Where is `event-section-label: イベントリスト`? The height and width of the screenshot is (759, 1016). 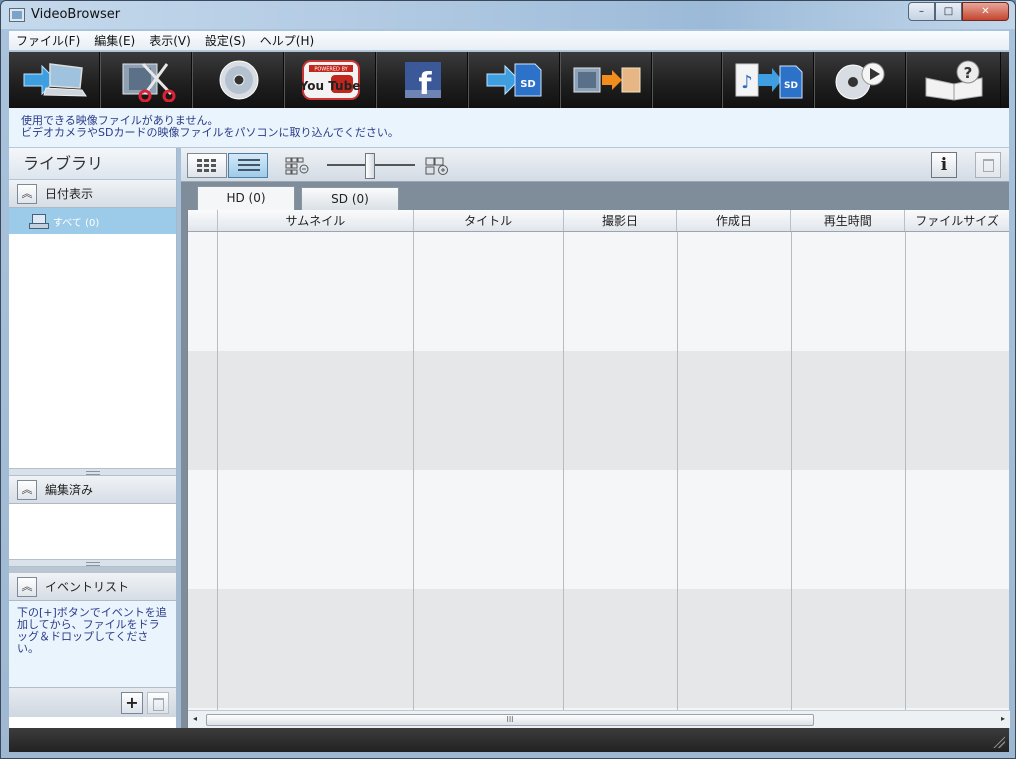
event-section-label: イベントリスト is located at coordinates (87, 587).